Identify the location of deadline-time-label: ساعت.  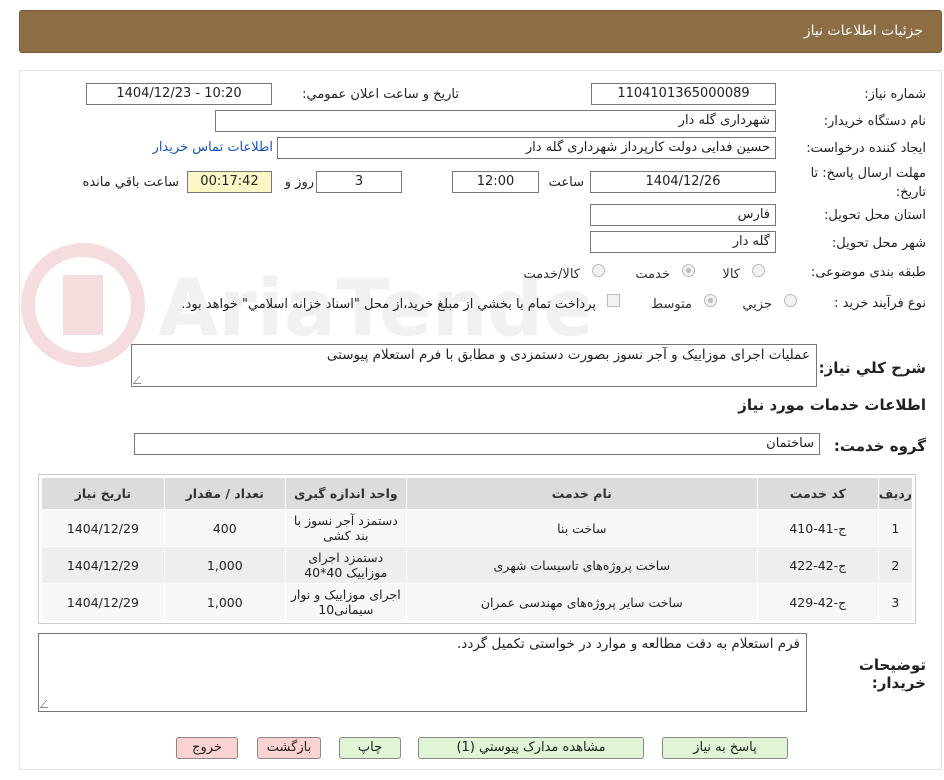
(566, 182).